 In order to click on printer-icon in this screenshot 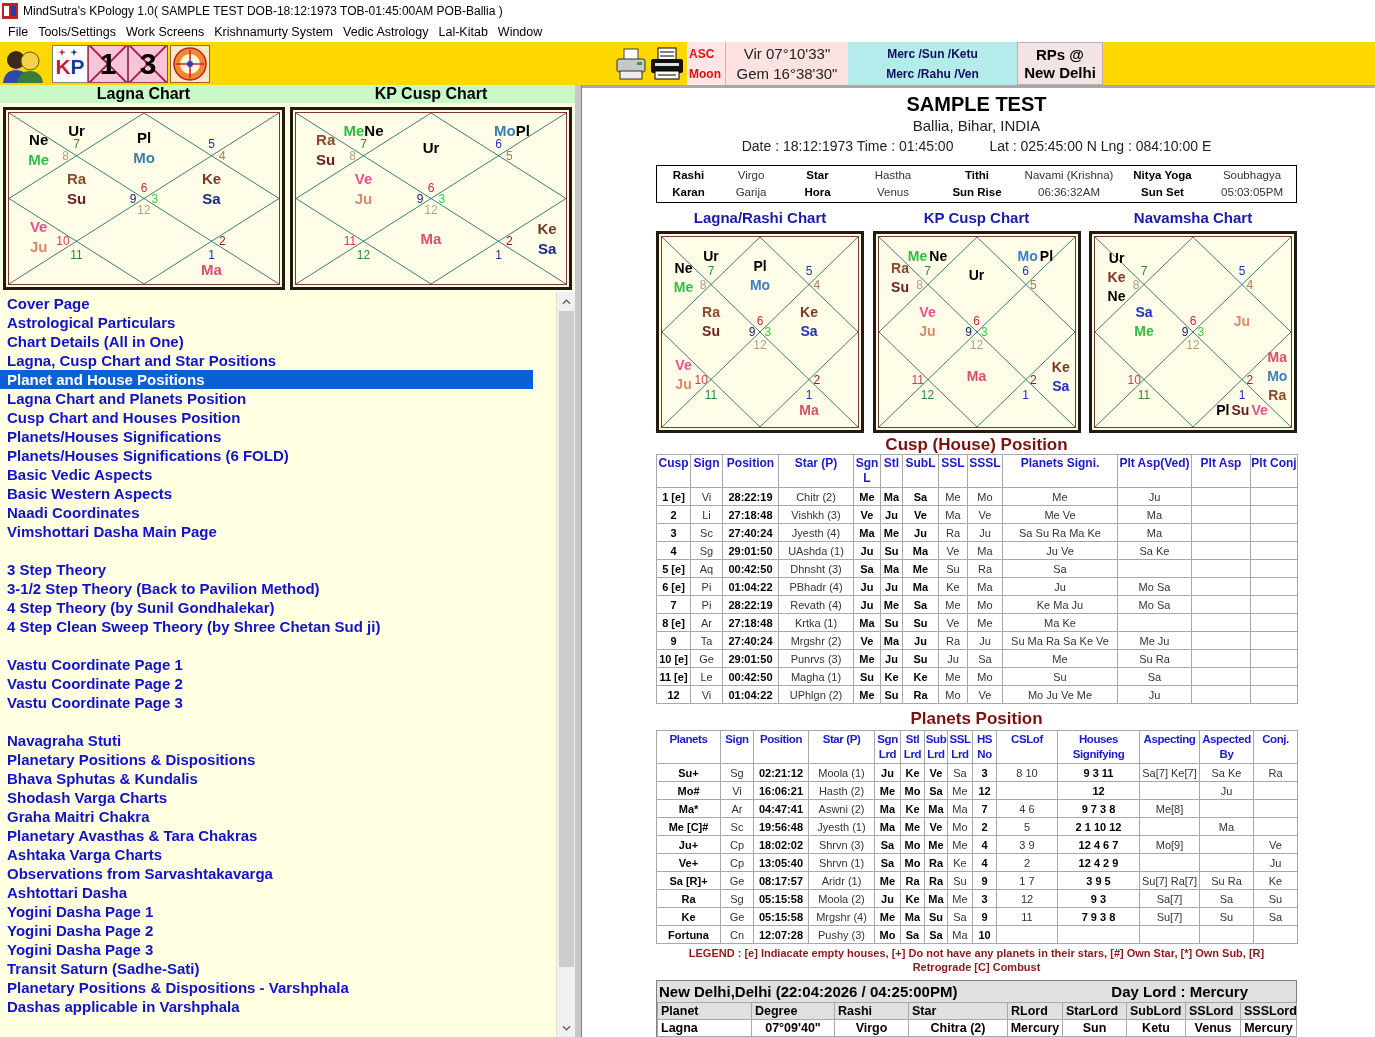, I will do `click(667, 63)`.